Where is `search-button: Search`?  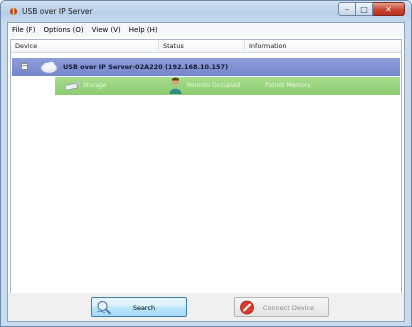
search-button: Search is located at coordinates (139, 307).